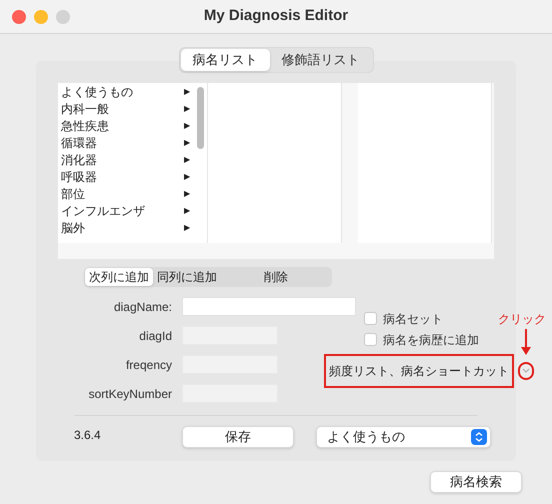 The width and height of the screenshot is (552, 504). Describe the element at coordinates (63, 17) in the screenshot. I see `zoom-icon` at that location.